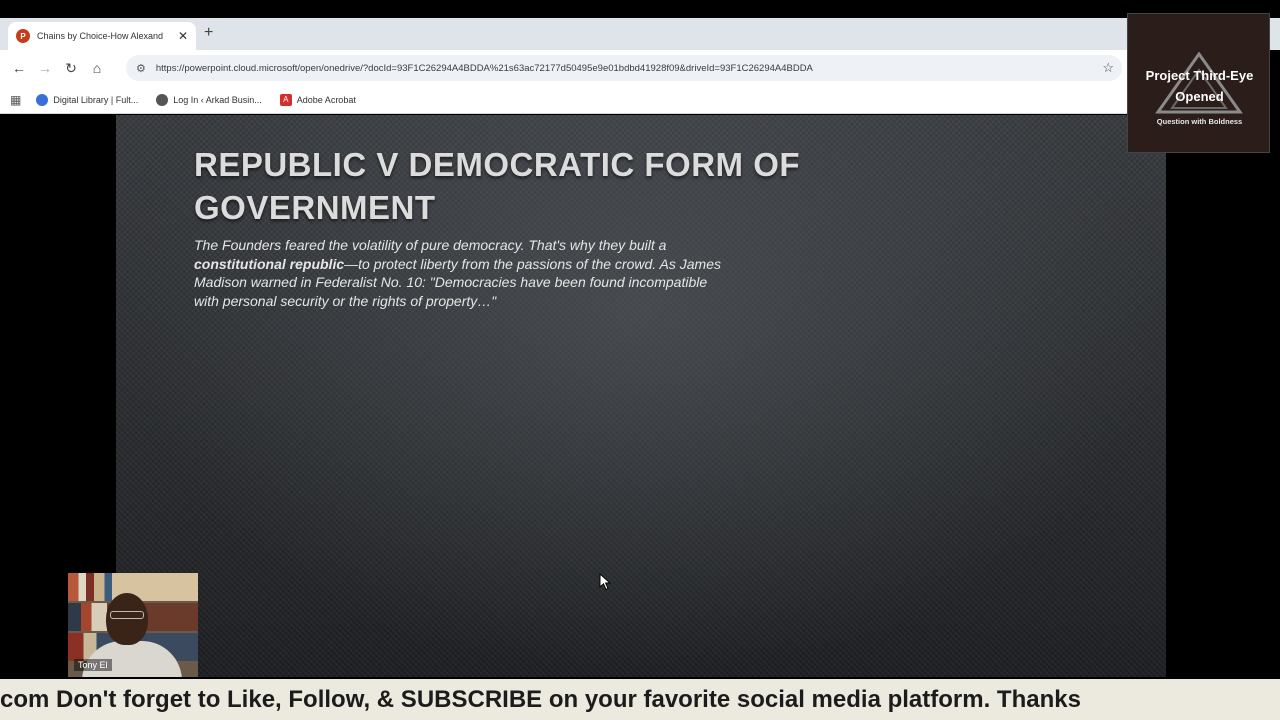  Describe the element at coordinates (71, 68) in the screenshot. I see `reload-icon: ↻` at that location.